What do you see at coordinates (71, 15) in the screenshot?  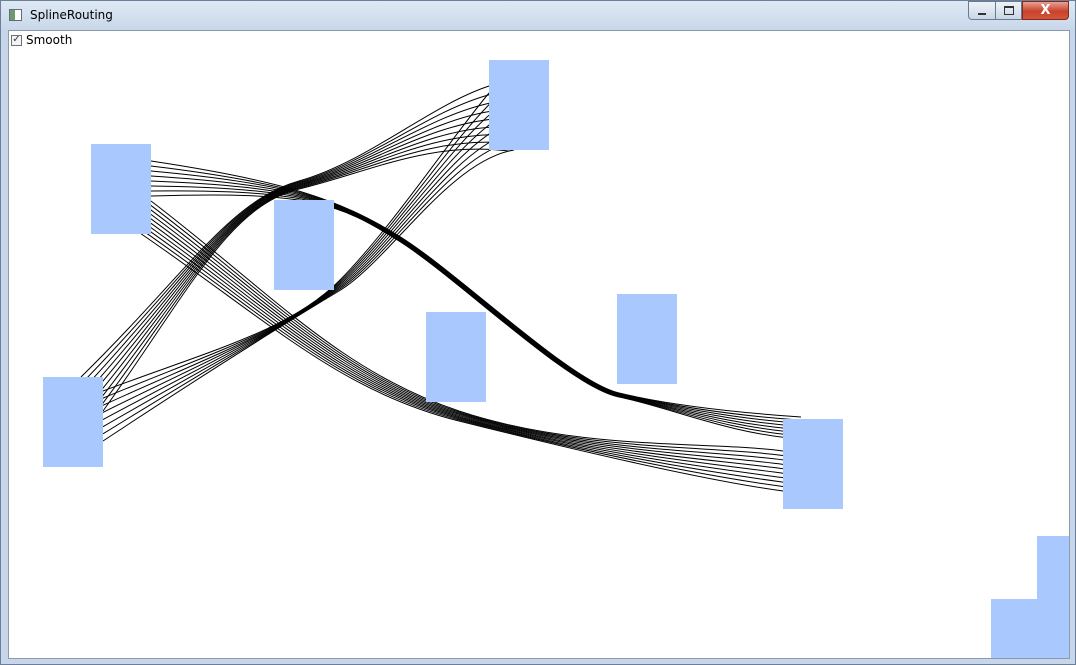 I see `window-title: SplineRouting` at bounding box center [71, 15].